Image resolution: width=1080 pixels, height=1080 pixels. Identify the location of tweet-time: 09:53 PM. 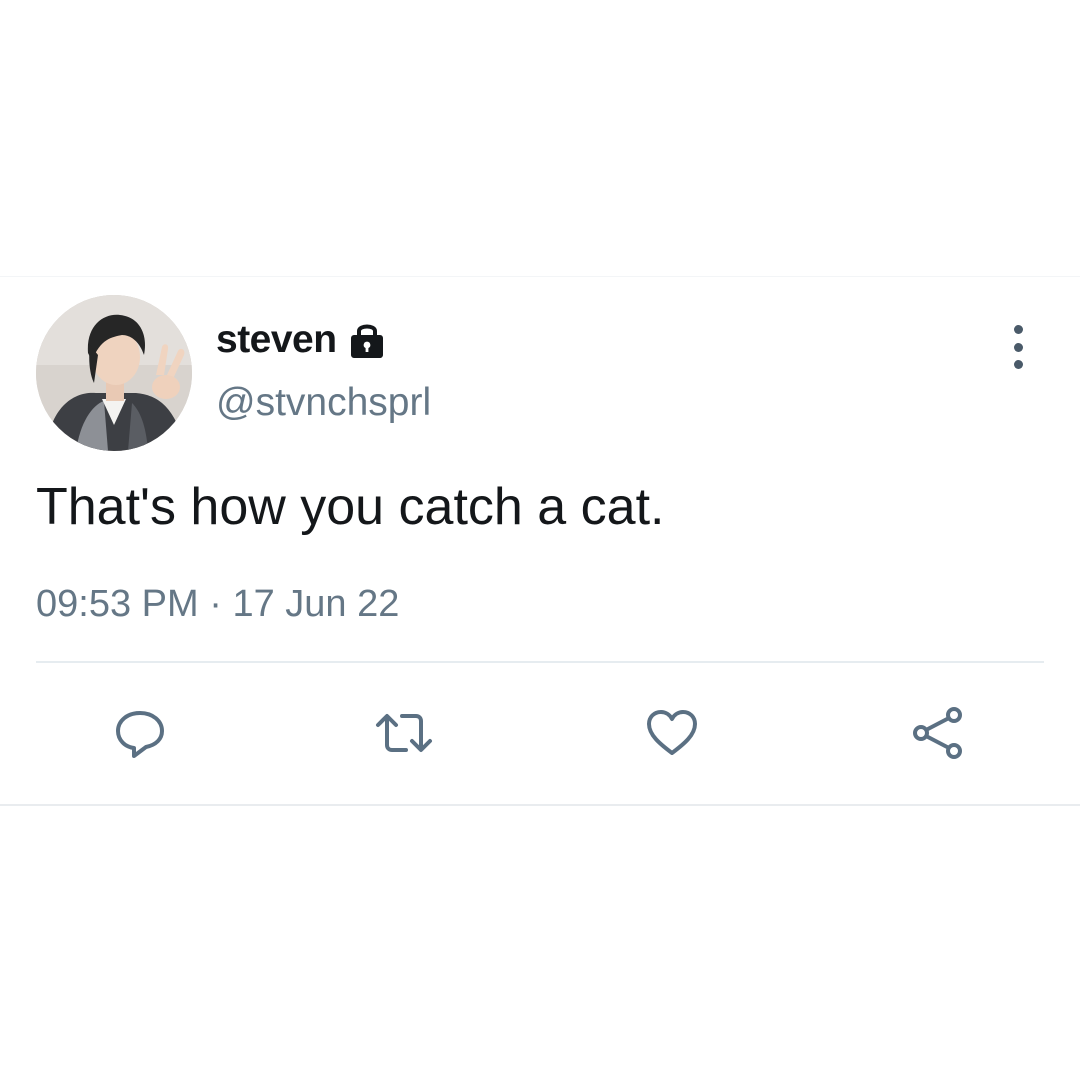
(117, 604).